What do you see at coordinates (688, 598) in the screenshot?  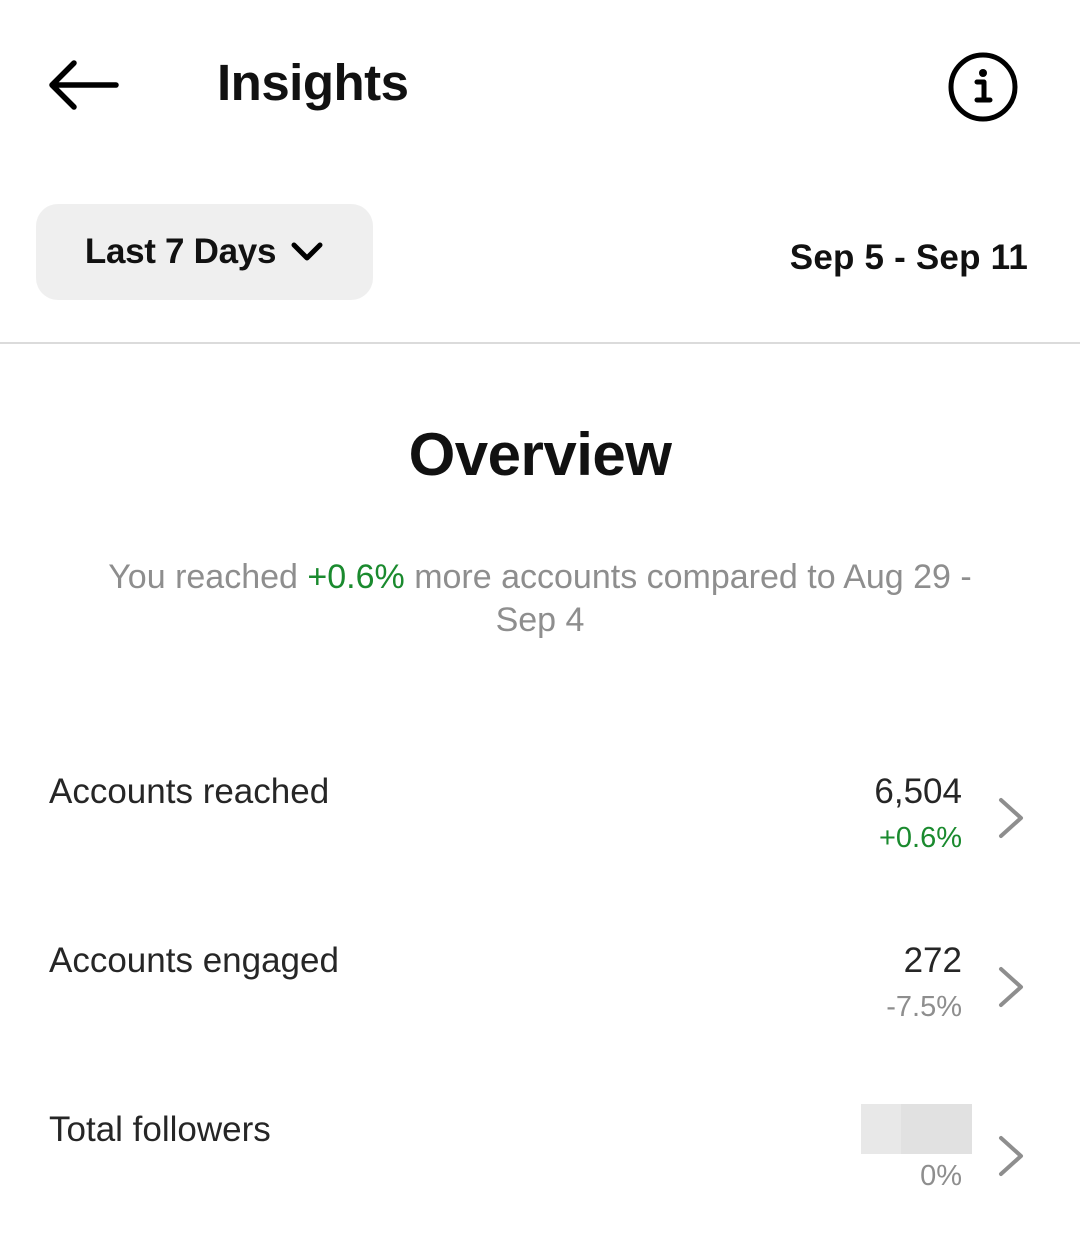 I see `summary-suffix: more accounts compared to Aug 29 - Sep 4` at bounding box center [688, 598].